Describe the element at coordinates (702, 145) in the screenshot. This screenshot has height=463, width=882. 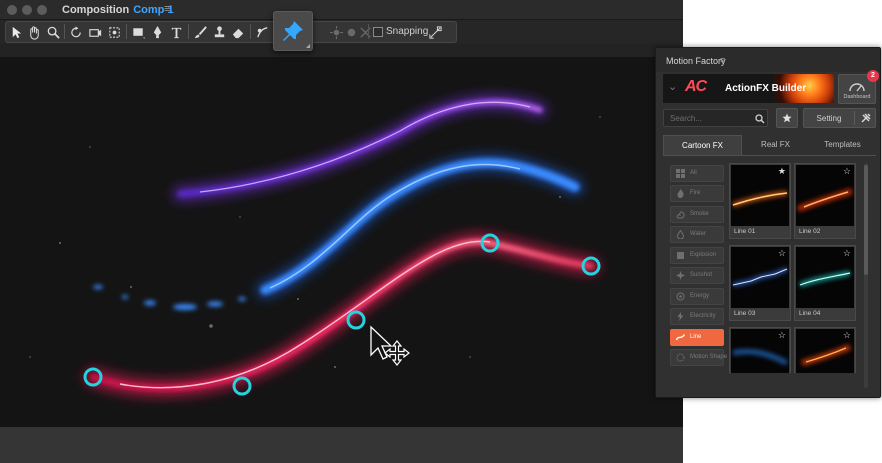
I see `tab-cartoon-fx: Cartoon FX` at that location.